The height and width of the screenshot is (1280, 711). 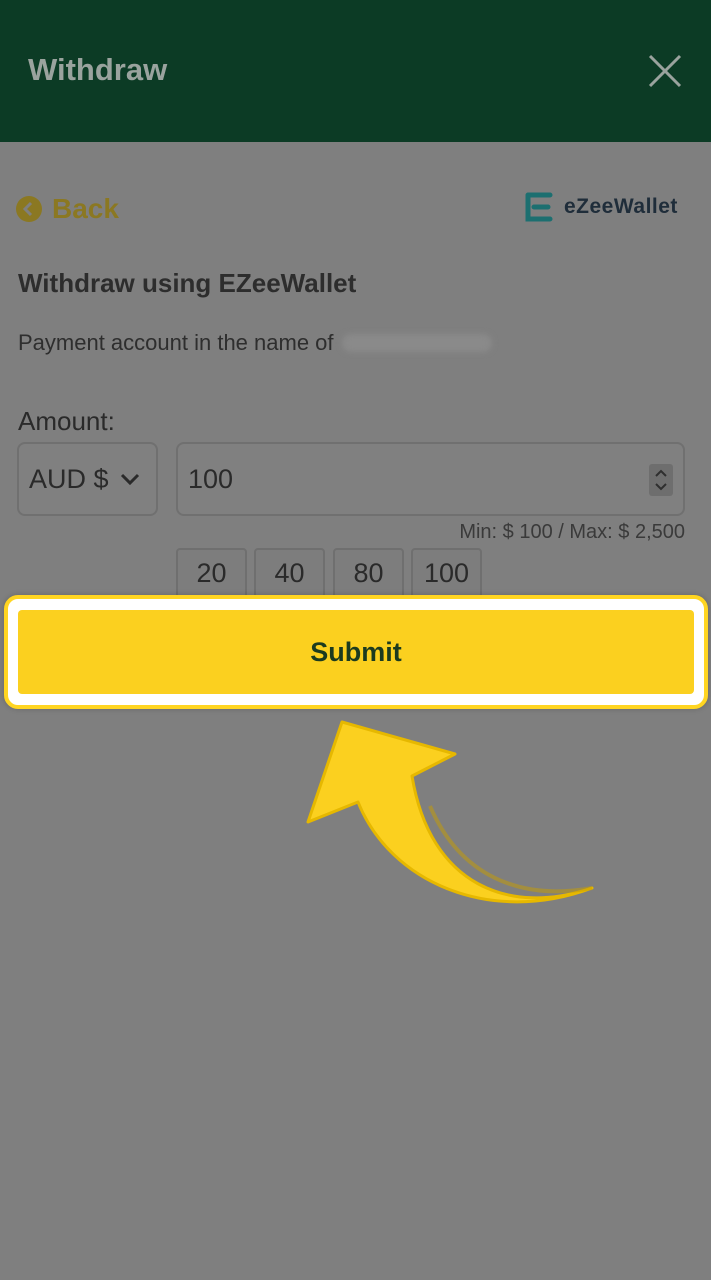 What do you see at coordinates (129, 479) in the screenshot?
I see `chevron-down-icon` at bounding box center [129, 479].